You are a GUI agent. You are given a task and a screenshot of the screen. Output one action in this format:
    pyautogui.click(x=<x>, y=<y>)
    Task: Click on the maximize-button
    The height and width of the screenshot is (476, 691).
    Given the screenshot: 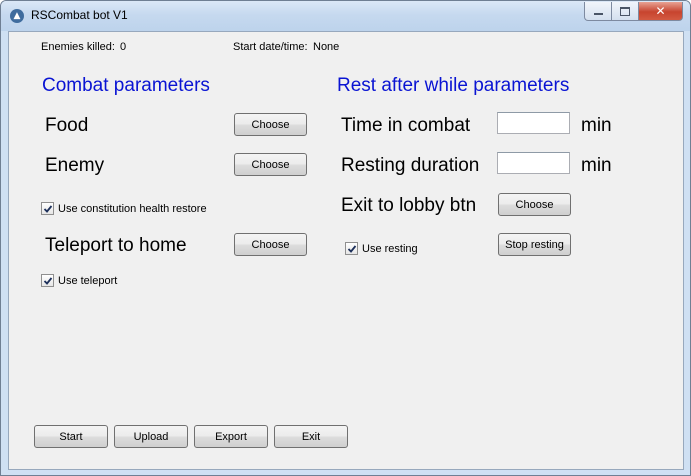 What is the action you would take?
    pyautogui.click(x=625, y=11)
    